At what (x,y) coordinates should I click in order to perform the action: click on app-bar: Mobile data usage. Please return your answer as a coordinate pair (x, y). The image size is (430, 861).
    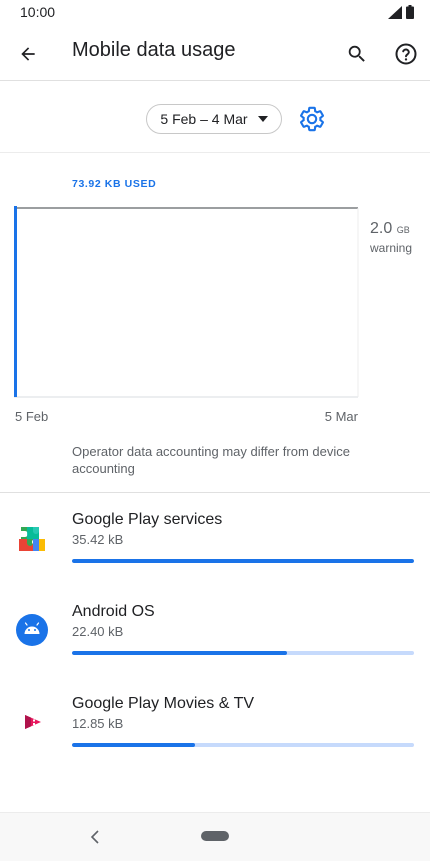
    Looking at the image, I should click on (215, 53).